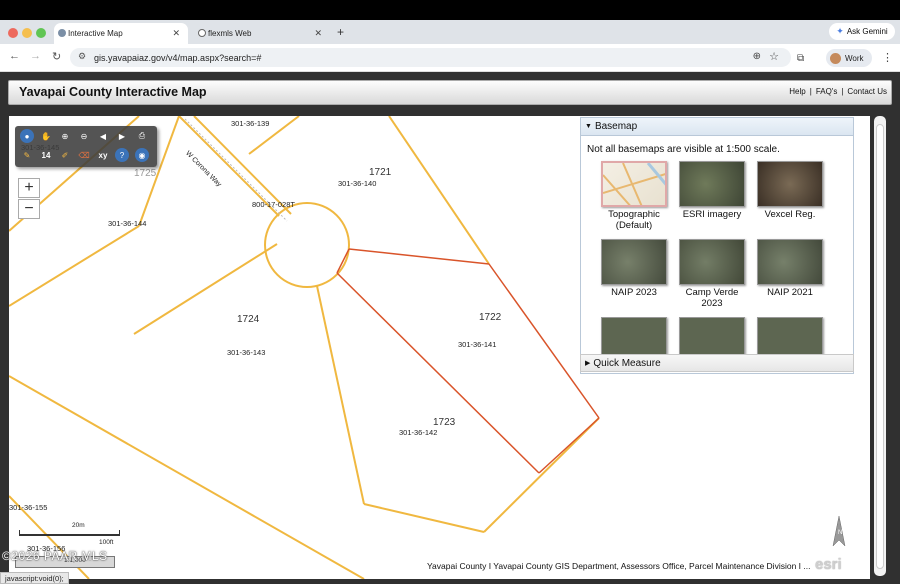 The height and width of the screenshot is (584, 900). I want to click on basemap-header: ▼ Basemap, so click(717, 127).